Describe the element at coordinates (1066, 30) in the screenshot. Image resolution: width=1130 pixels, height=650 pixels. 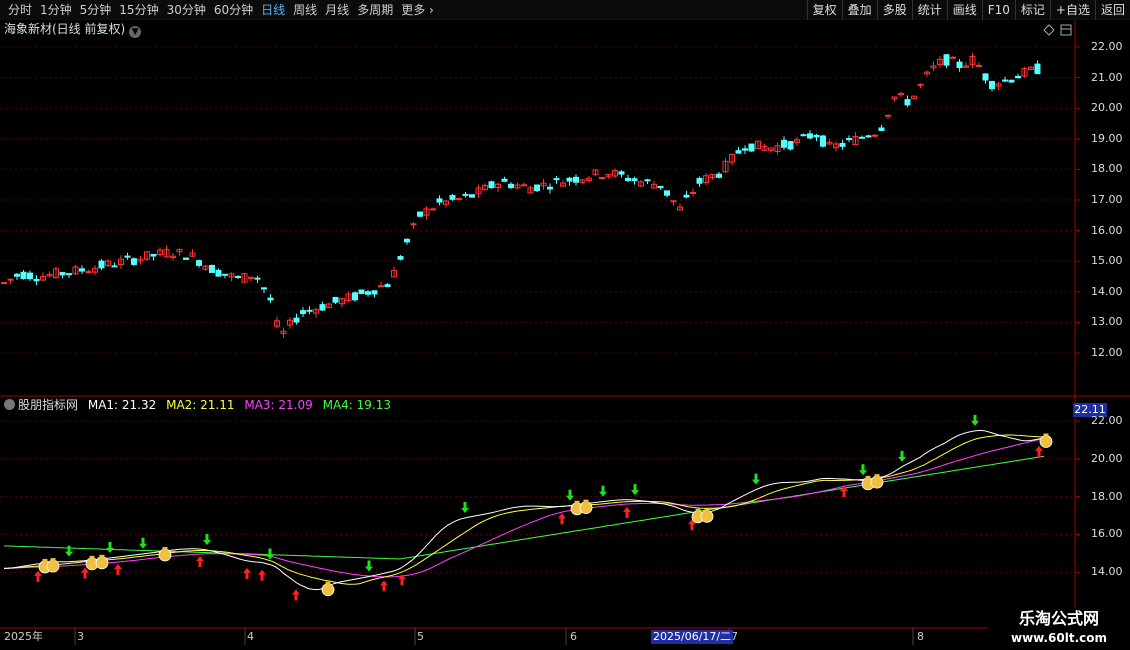
I see `layout-icon` at that location.